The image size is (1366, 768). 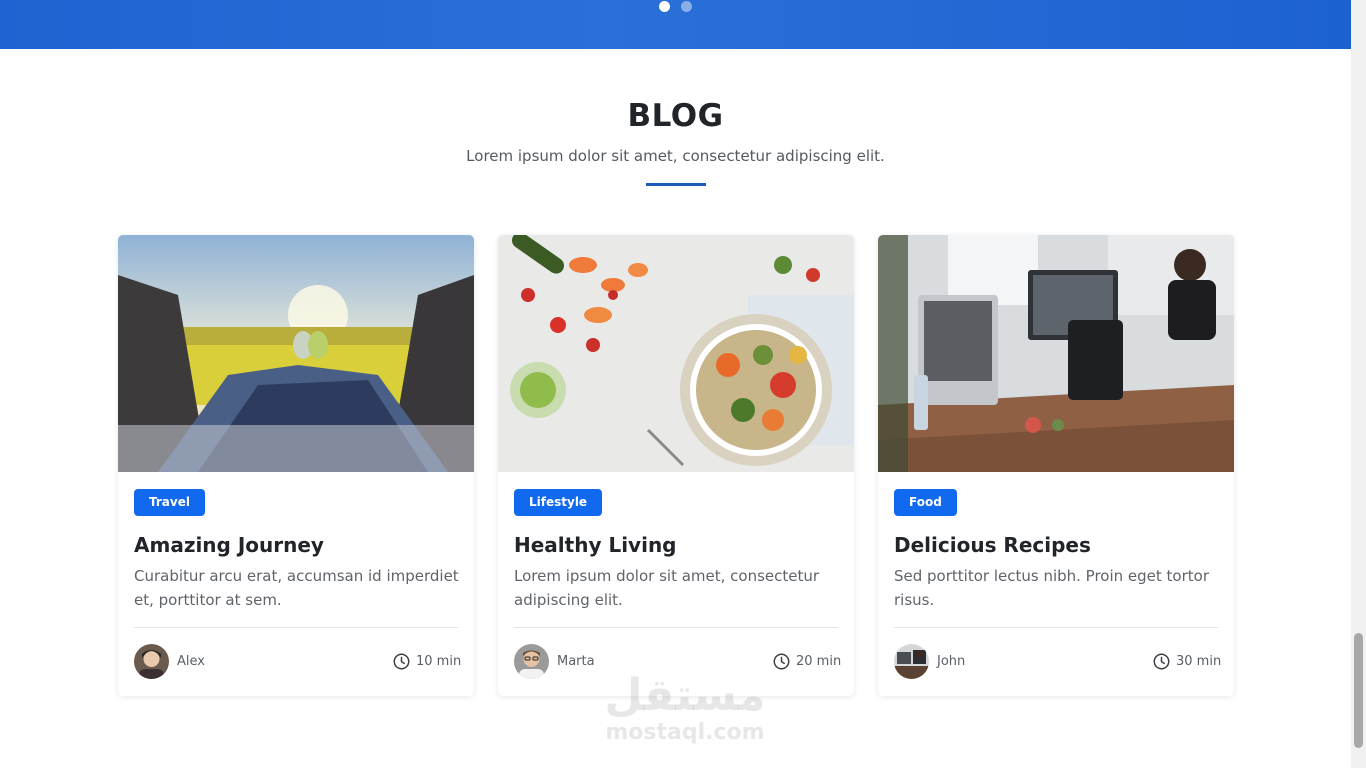 What do you see at coordinates (296, 353) in the screenshot?
I see `travel-photo` at bounding box center [296, 353].